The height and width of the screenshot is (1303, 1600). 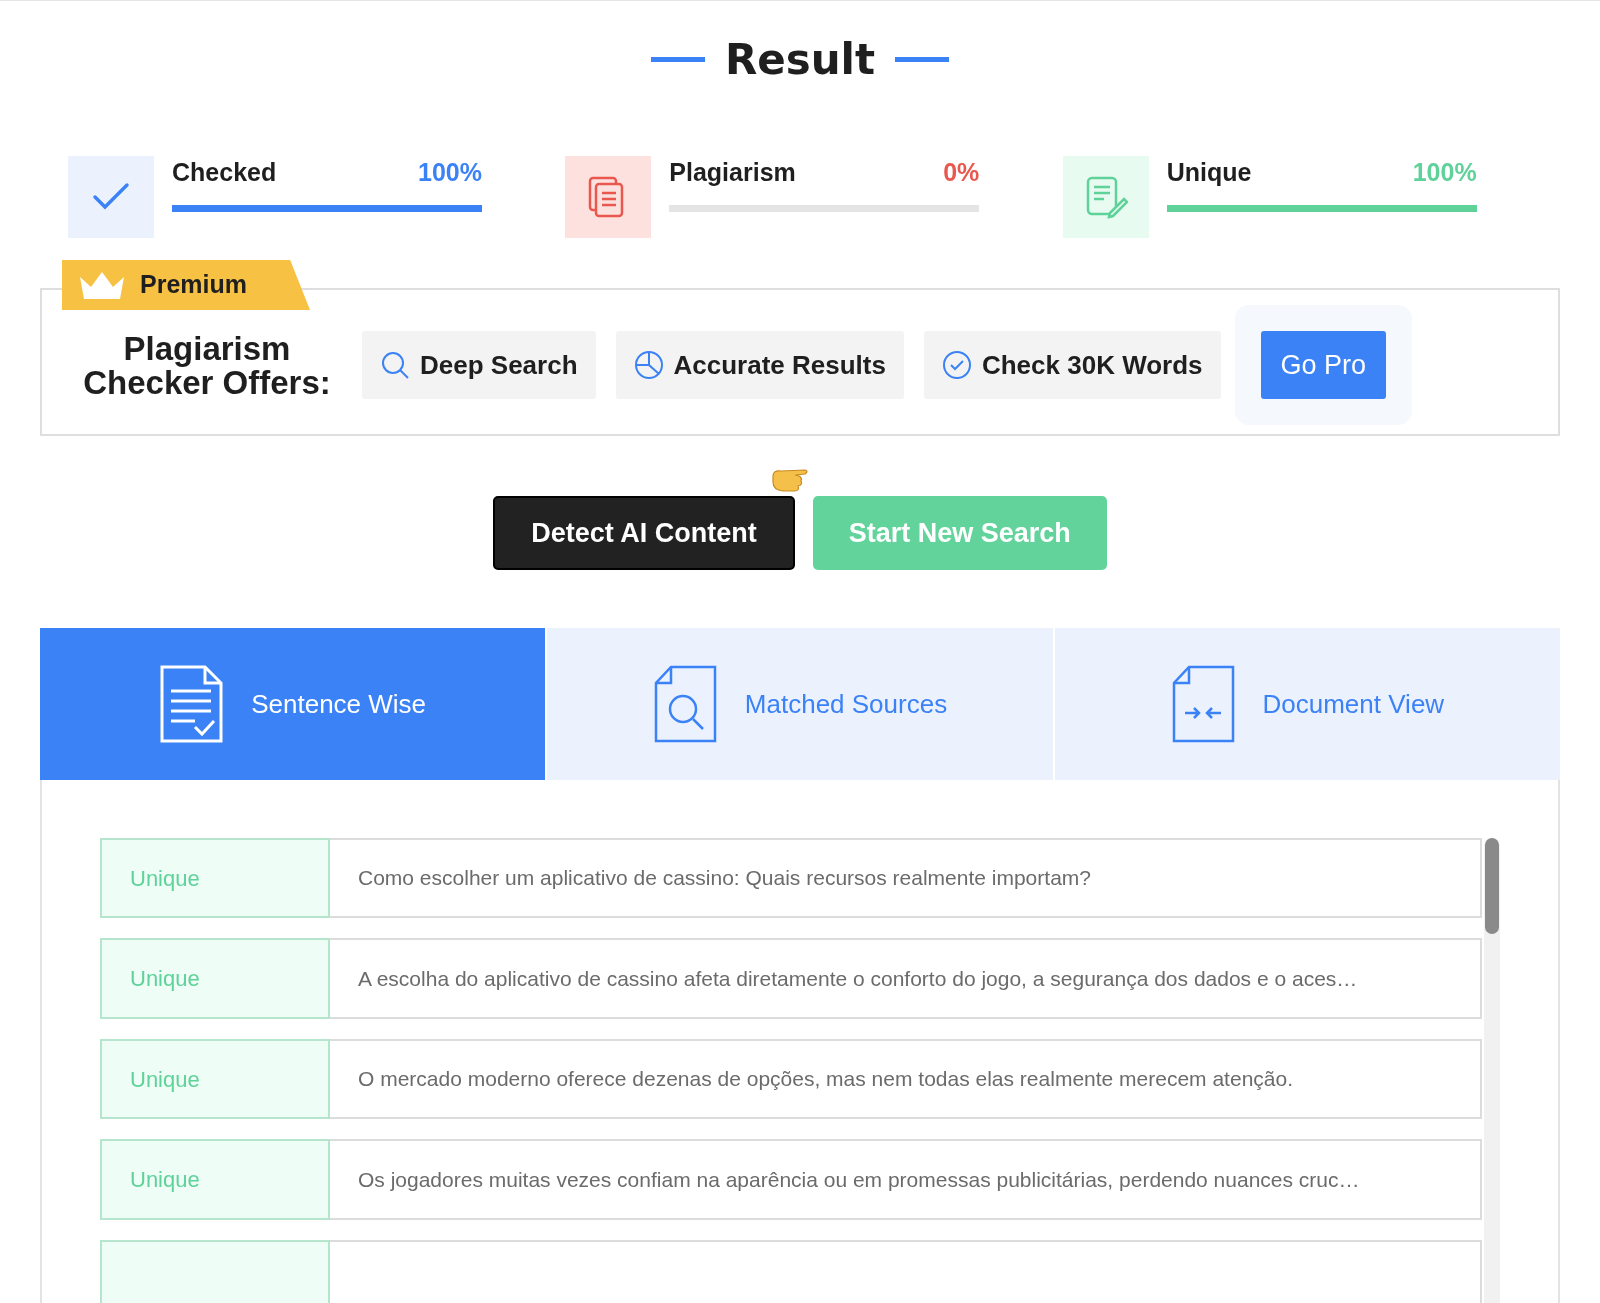 I want to click on document-check-icon, so click(x=192, y=704).